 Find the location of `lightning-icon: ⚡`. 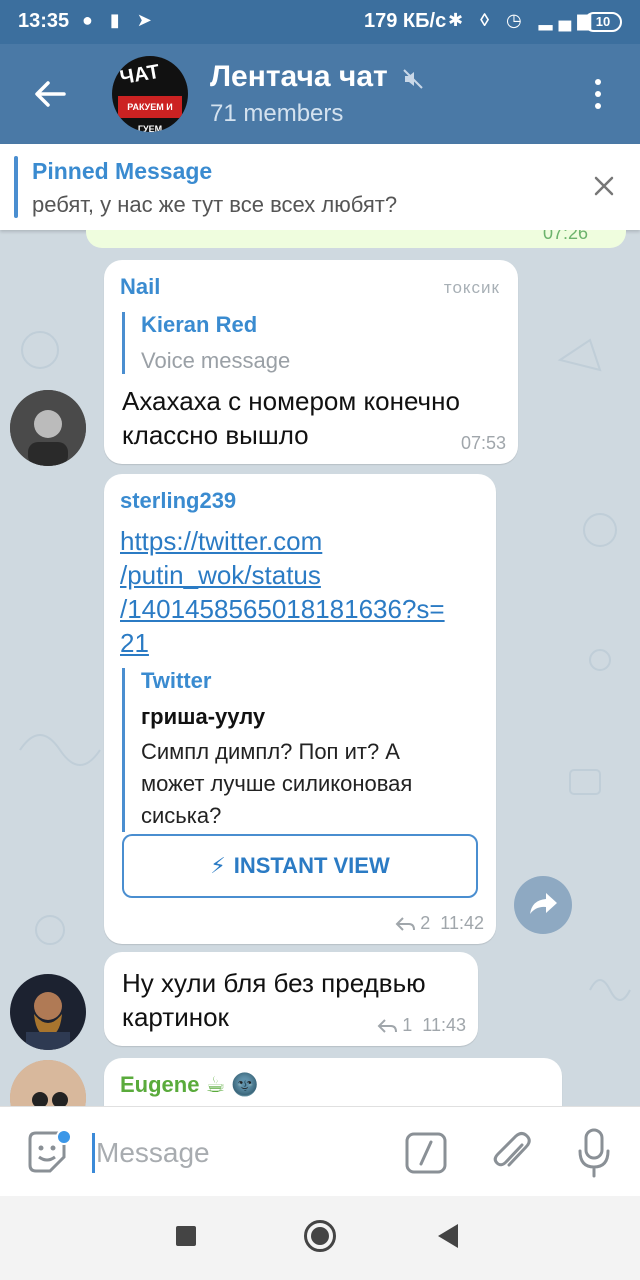

lightning-icon: ⚡ is located at coordinates (218, 865).